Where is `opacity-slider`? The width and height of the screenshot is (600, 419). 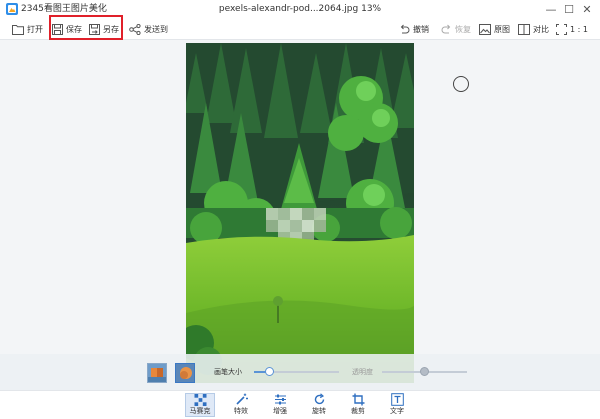
opacity-slider is located at coordinates (424, 371).